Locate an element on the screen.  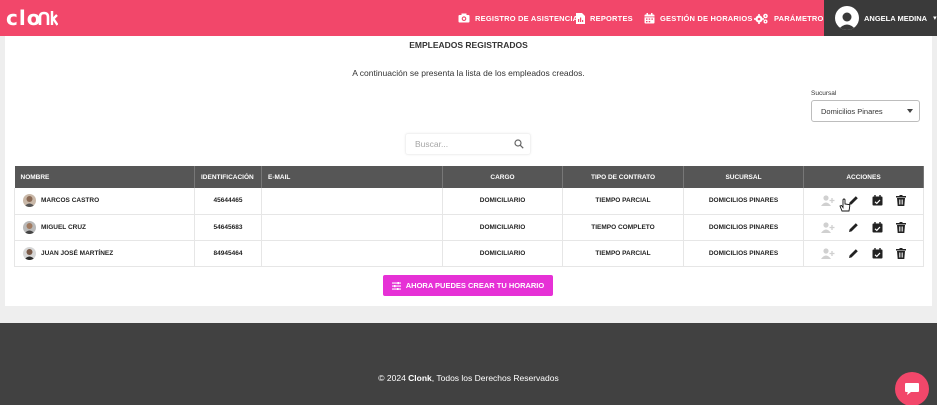
camera-icon is located at coordinates (464, 18).